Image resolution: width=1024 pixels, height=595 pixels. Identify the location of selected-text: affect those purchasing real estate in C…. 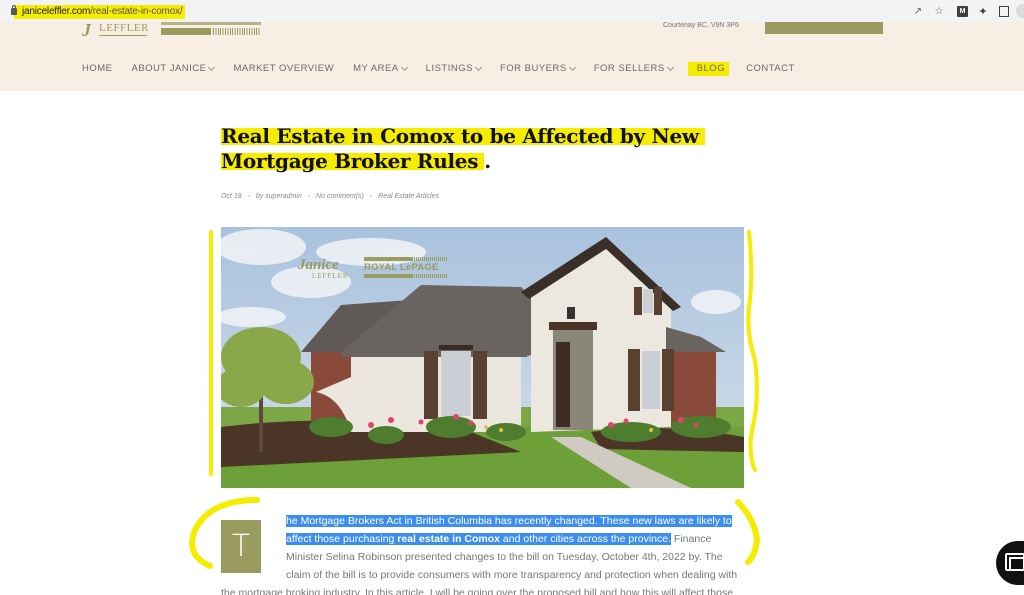
(479, 539).